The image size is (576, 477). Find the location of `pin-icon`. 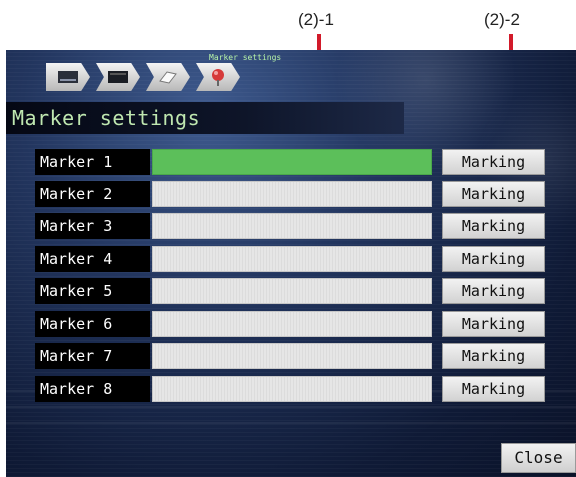

pin-icon is located at coordinates (218, 77).